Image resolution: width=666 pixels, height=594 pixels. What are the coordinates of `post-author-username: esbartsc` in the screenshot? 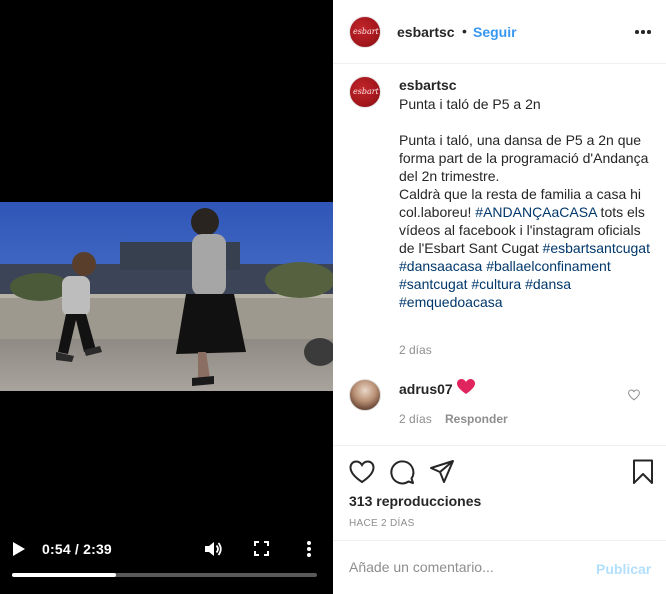 It's located at (426, 32).